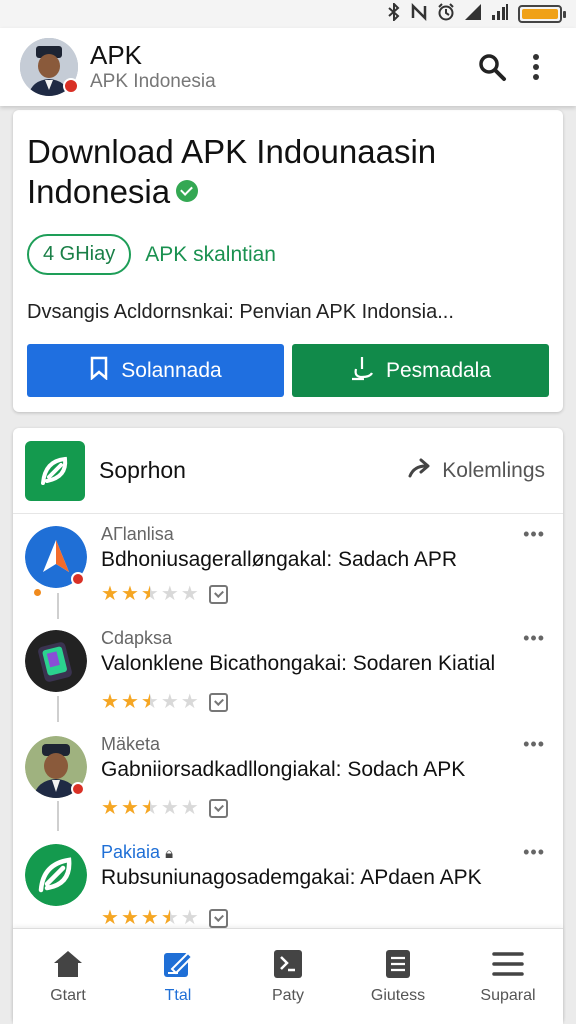  Describe the element at coordinates (68, 995) in the screenshot. I see `nav-label: Gtart` at that location.